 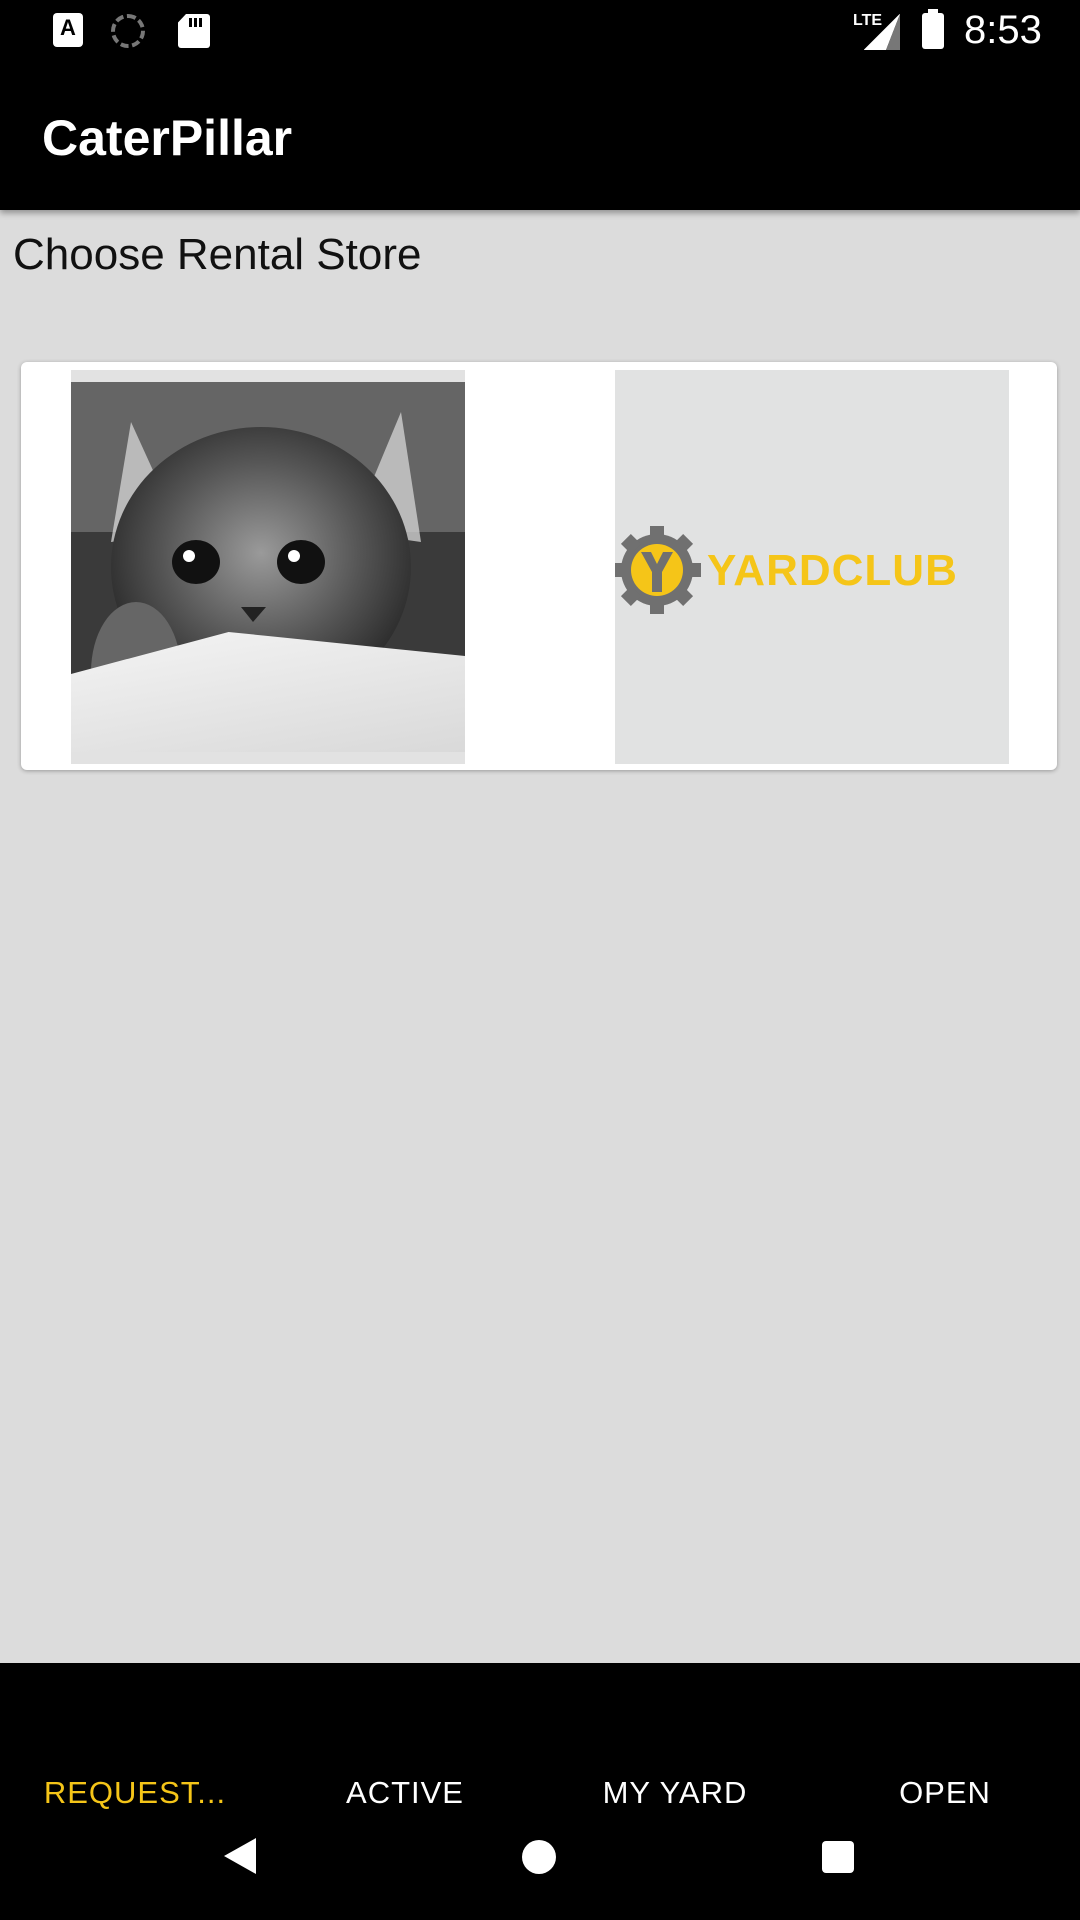 I want to click on sd-card-icon, so click(x=194, y=31).